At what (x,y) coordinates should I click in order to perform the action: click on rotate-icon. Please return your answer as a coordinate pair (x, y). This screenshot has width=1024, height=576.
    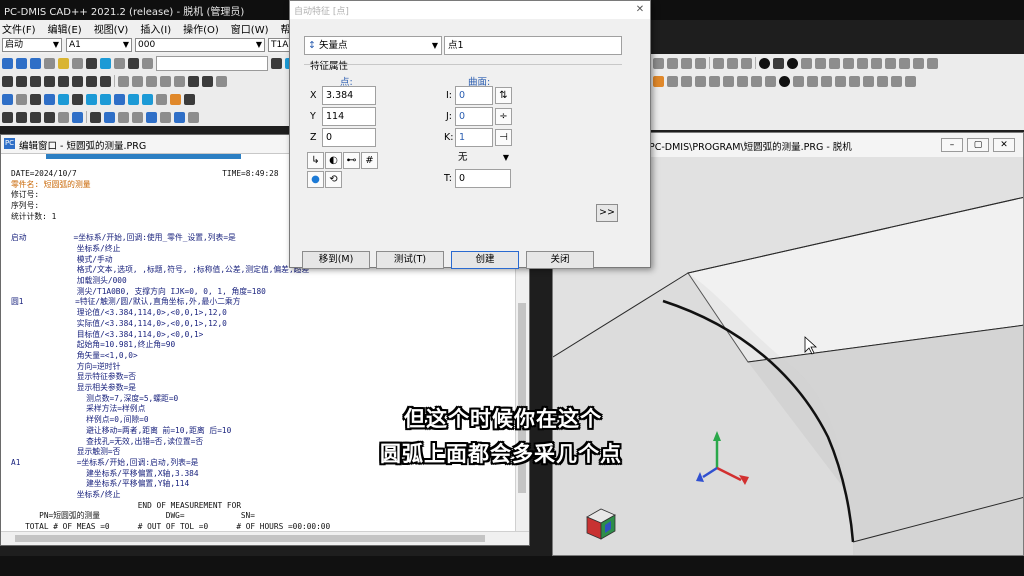
    Looking at the image, I should click on (63, 99).